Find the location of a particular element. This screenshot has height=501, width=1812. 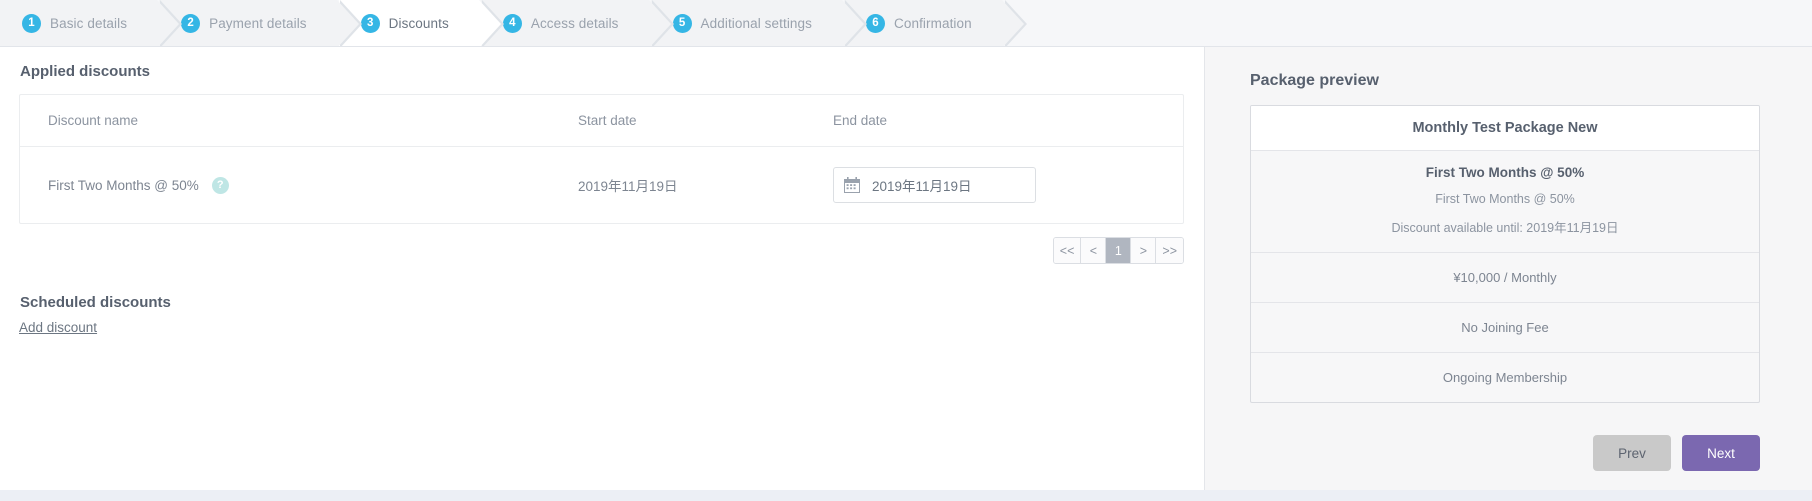

applied-discounts-title: Applied discounts is located at coordinates (85, 71).